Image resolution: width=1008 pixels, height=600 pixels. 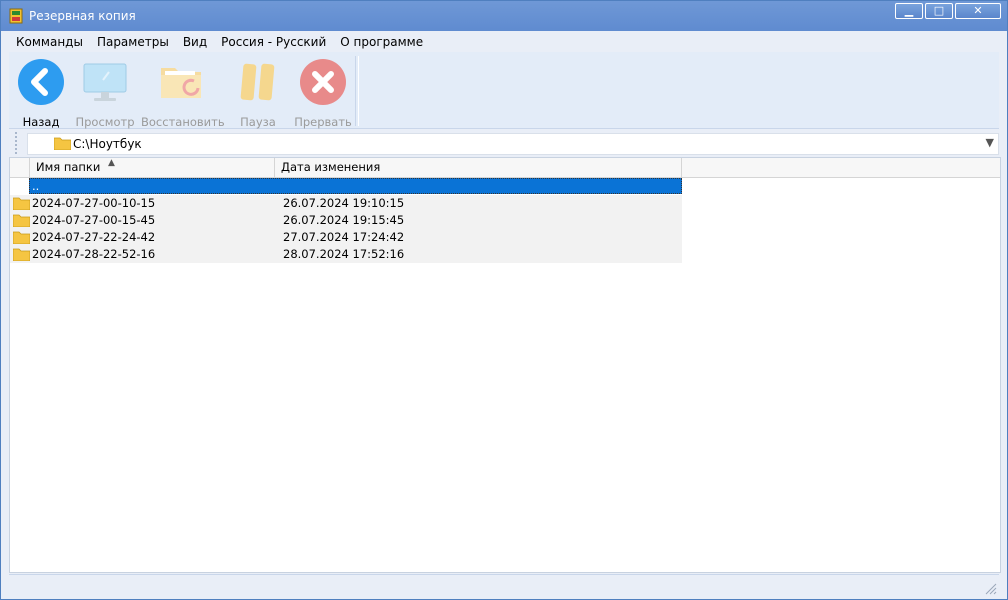 I want to click on table-row: 2024-07-28-22-52-16 28.07.2024 17:52:16, so click(x=346, y=254).